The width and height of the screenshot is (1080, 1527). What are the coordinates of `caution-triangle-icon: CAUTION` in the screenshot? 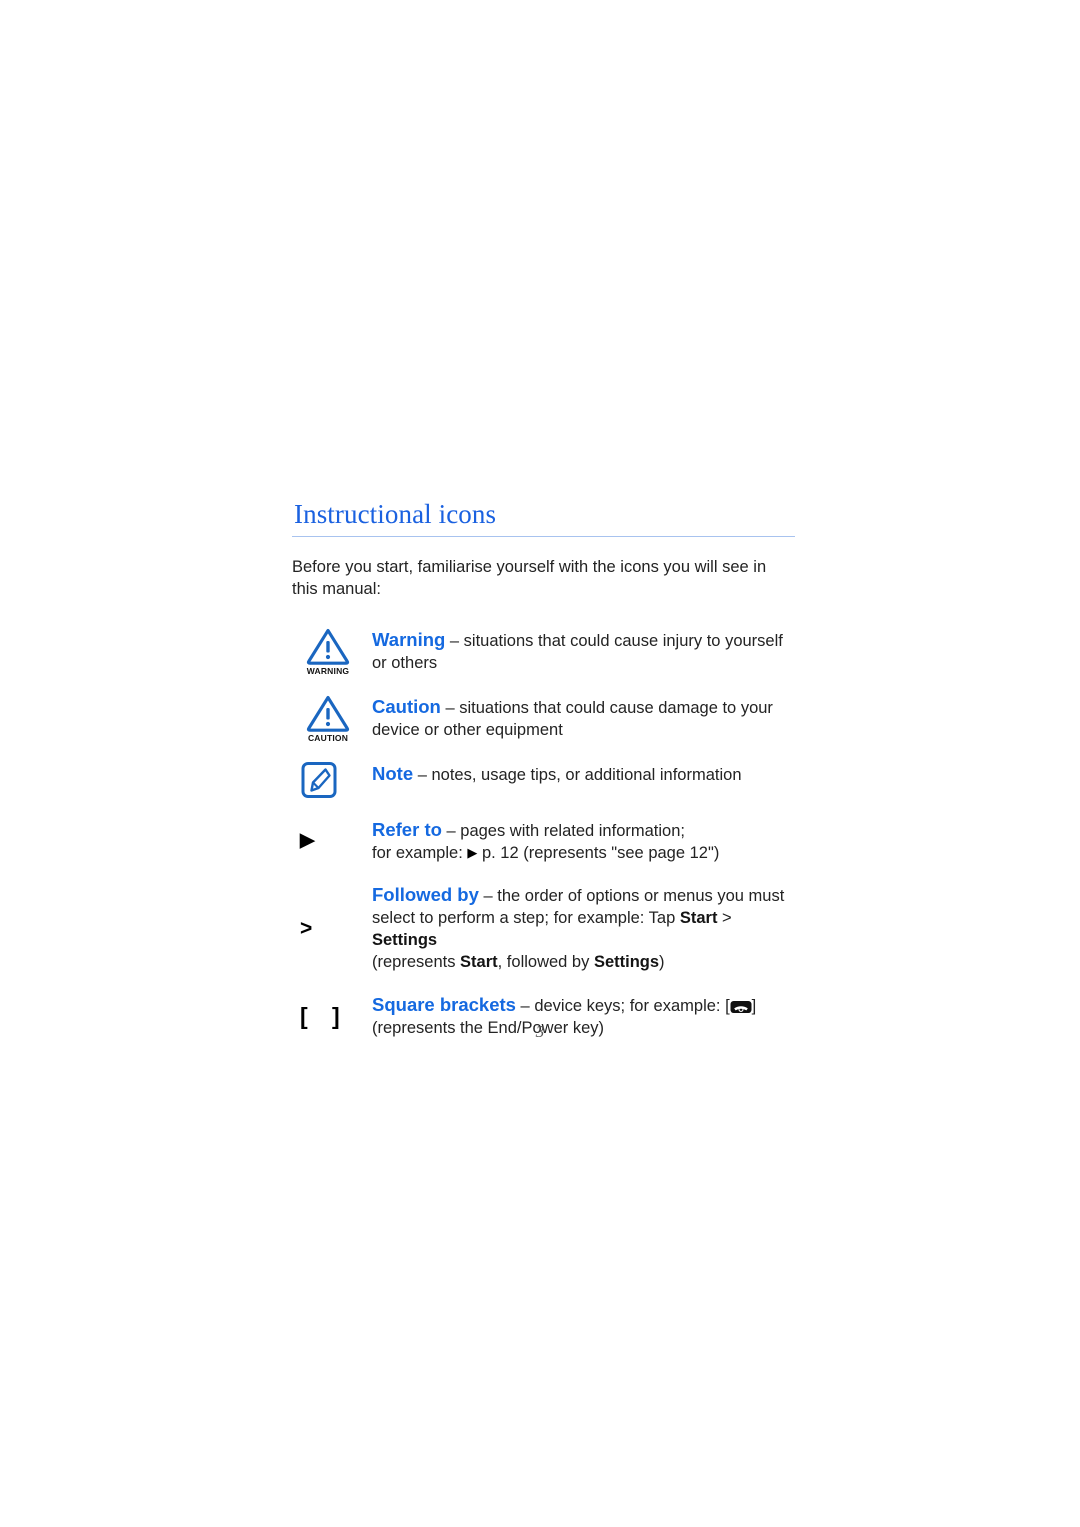 It's located at (328, 718).